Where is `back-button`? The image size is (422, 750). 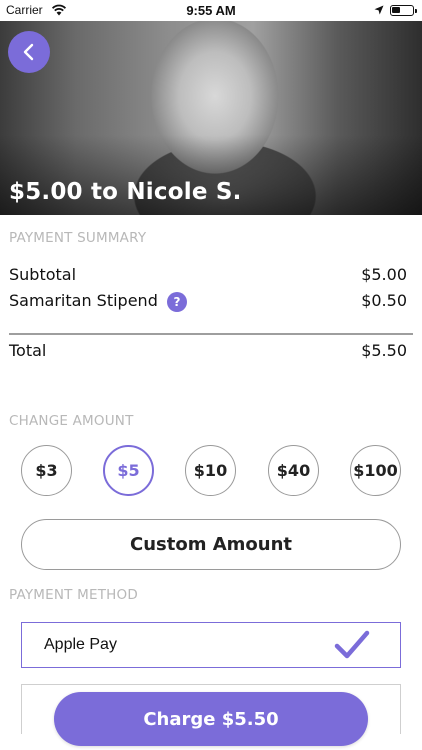 back-button is located at coordinates (29, 52).